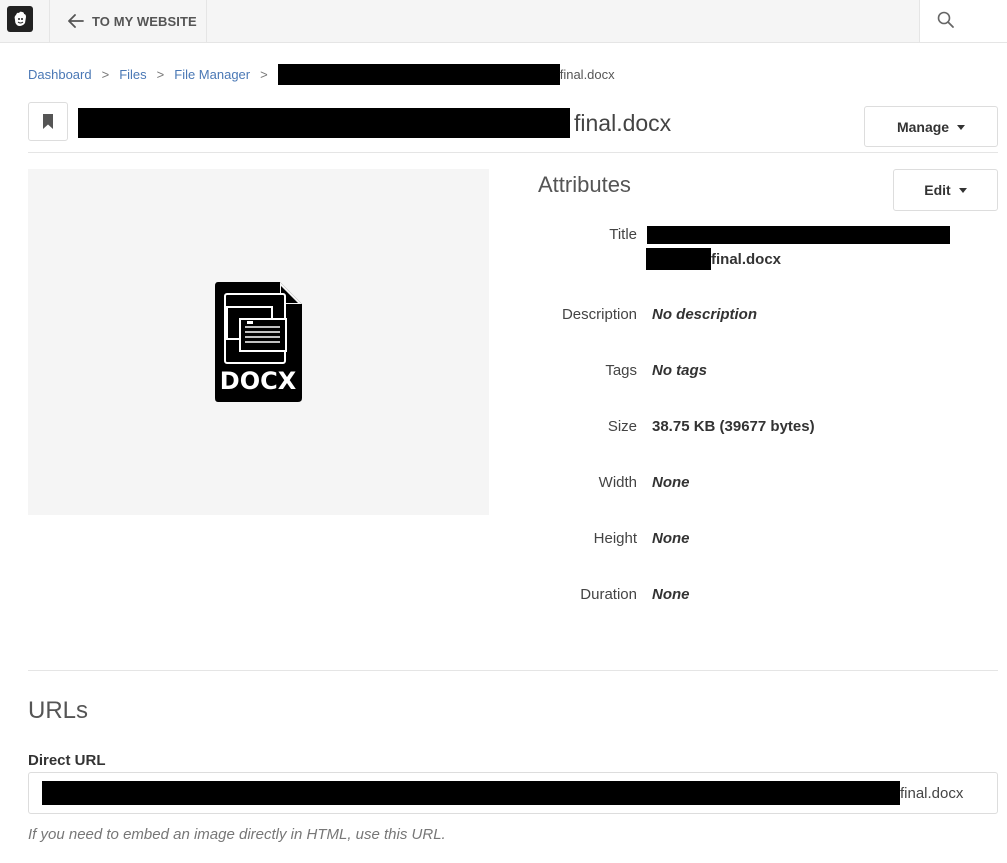 This screenshot has height=863, width=1007. Describe the element at coordinates (503, 21) in the screenshot. I see `top-toolbar: TO MY WEBSITE` at that location.